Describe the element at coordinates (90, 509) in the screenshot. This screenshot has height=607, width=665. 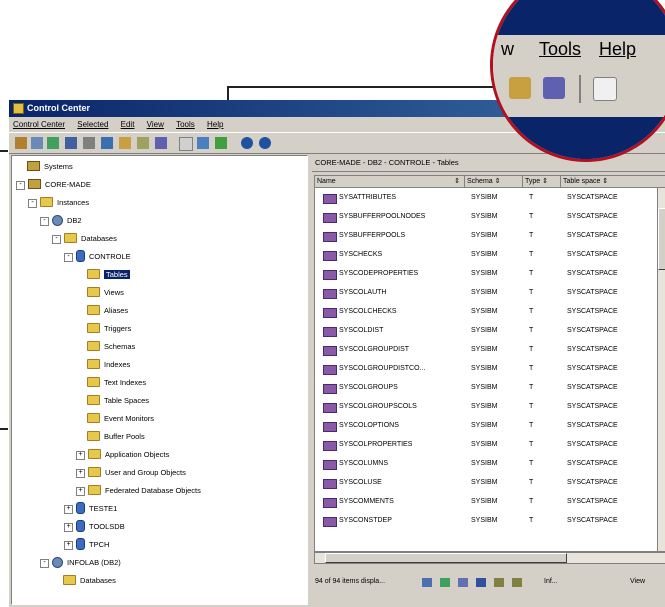
I see `tree-node: + TESTE1` at that location.